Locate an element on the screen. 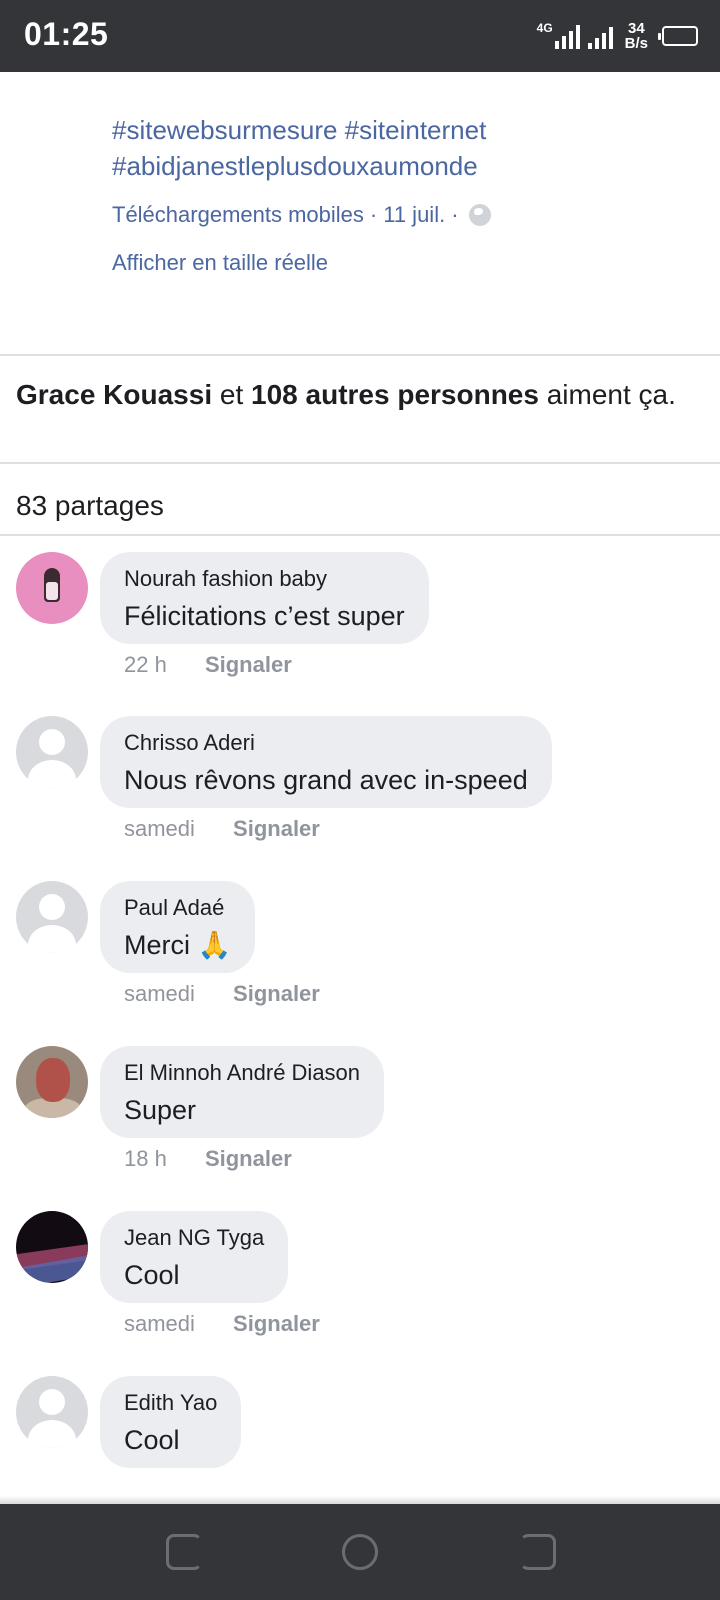 The image size is (720, 1600). globe-icon is located at coordinates (479, 215).